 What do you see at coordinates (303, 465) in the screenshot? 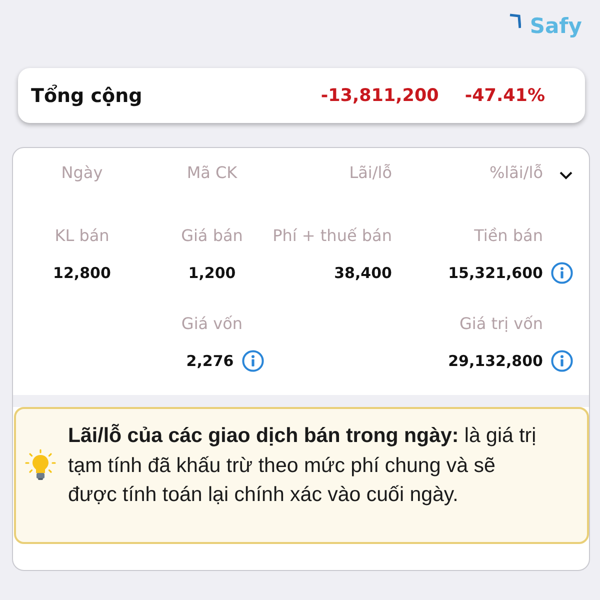
I see `note-text: Lãi/lỗ của các giao dịch bán trong ngày: là giá trị tạm tính đã khấu trừ theo mức phí chung và sẽ được tính toán lại chính xác vào cuối ngày.` at bounding box center [303, 465].